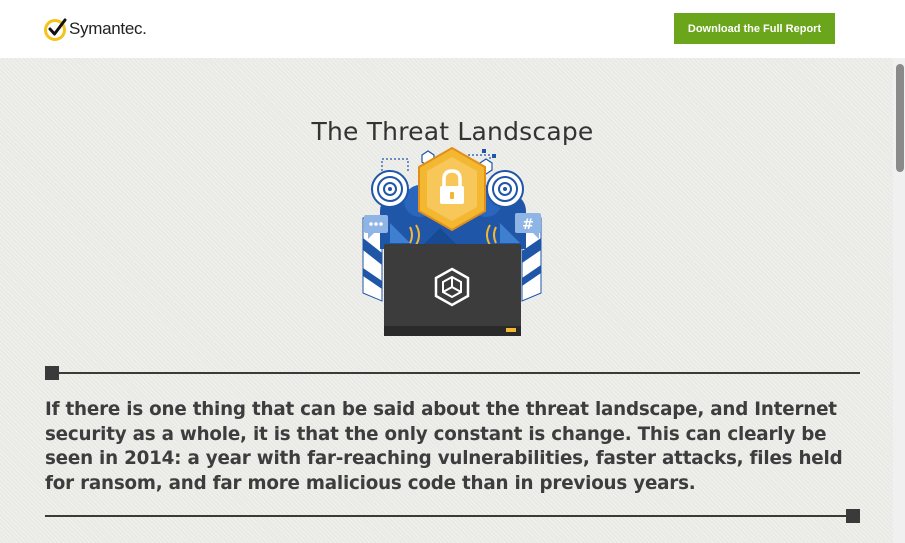 This screenshot has width=905, height=543. I want to click on target-right-icon, so click(505, 189).